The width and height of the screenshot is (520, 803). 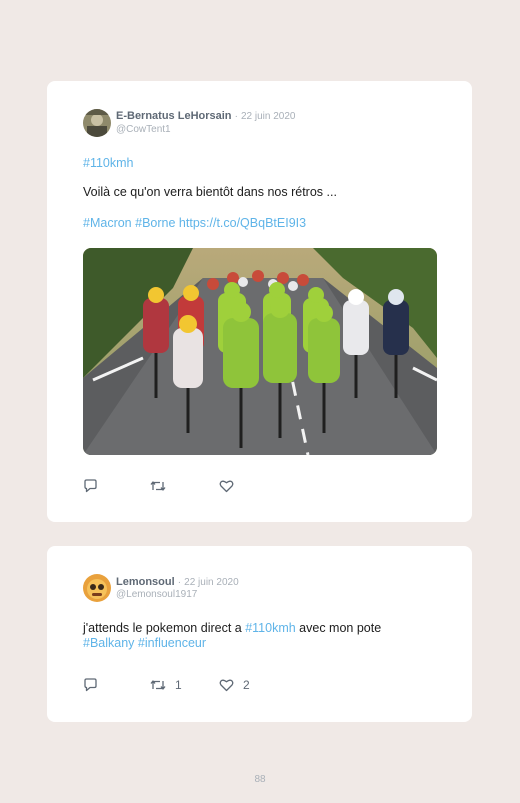 I want to click on tweet-header: Lemonsoul · 22 juin 2020, so click(x=177, y=582).